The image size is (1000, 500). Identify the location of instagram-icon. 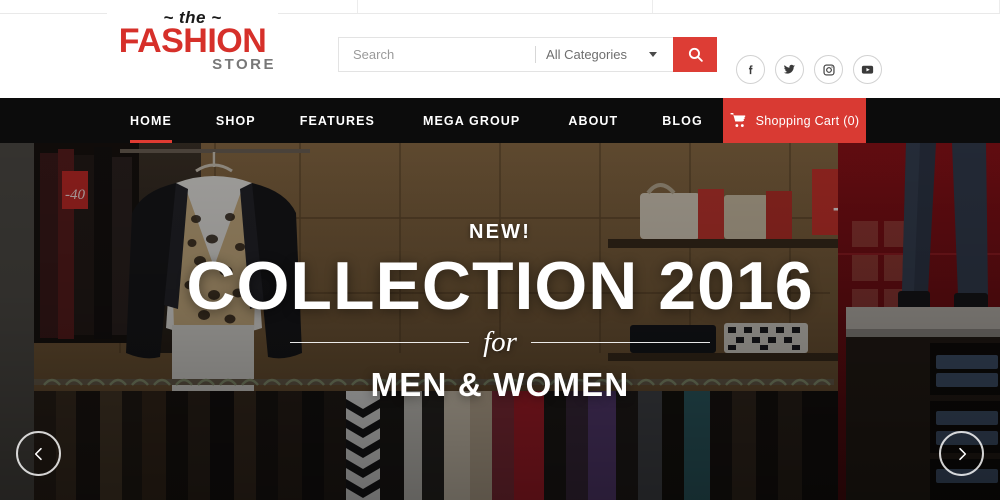
(828, 69).